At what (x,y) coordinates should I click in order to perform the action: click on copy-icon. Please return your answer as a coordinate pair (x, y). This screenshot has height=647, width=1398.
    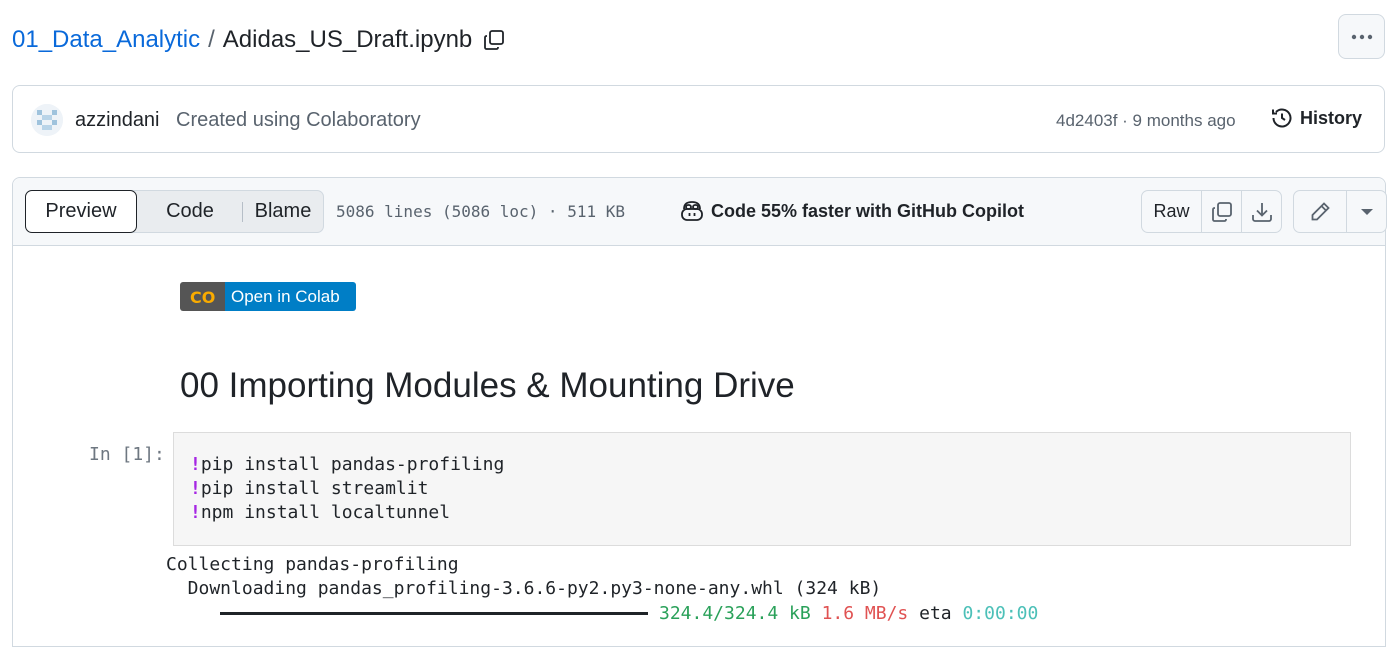
    Looking at the image, I should click on (1221, 211).